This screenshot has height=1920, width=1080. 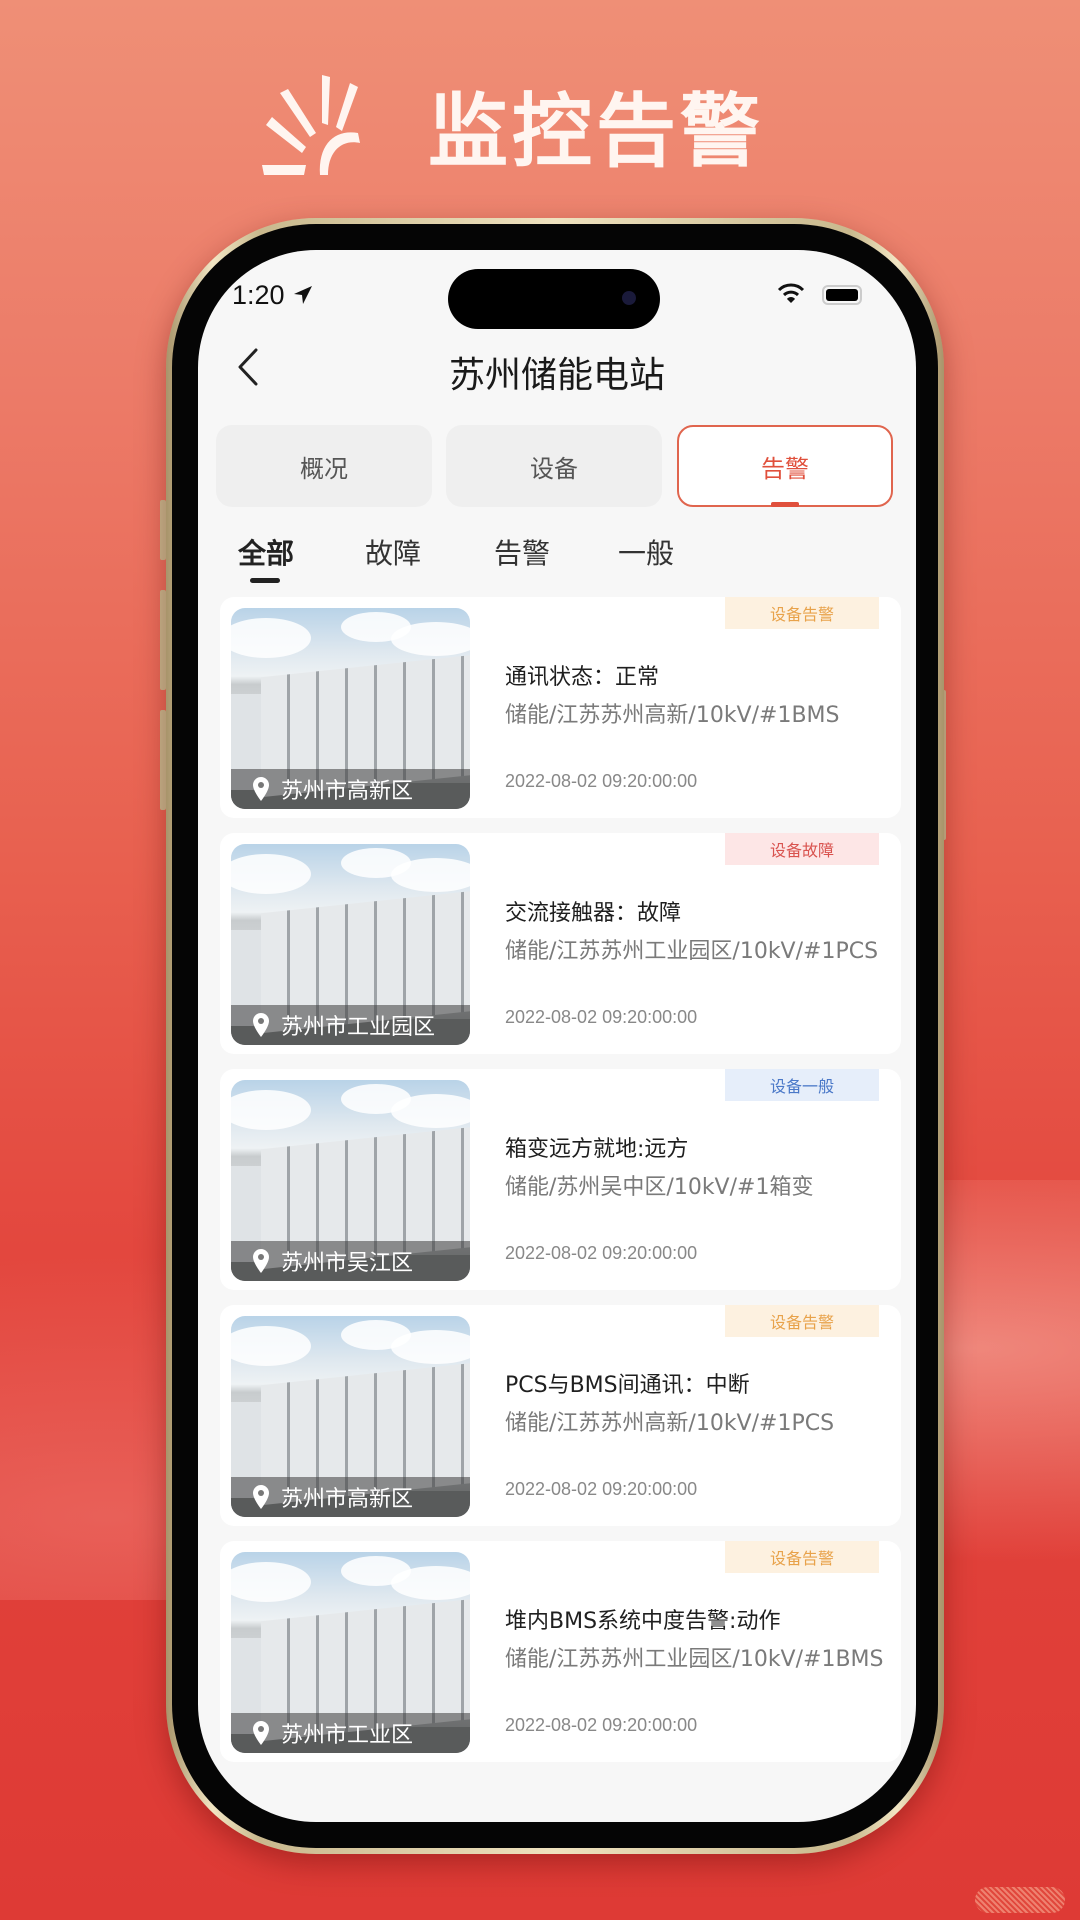 I want to click on alarm-title: 通讯状态：正常, so click(x=582, y=677).